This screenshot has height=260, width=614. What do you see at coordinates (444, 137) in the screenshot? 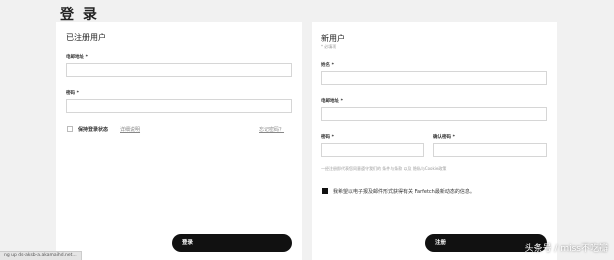
I see `register-confirm-label: 确认密码 *` at bounding box center [444, 137].